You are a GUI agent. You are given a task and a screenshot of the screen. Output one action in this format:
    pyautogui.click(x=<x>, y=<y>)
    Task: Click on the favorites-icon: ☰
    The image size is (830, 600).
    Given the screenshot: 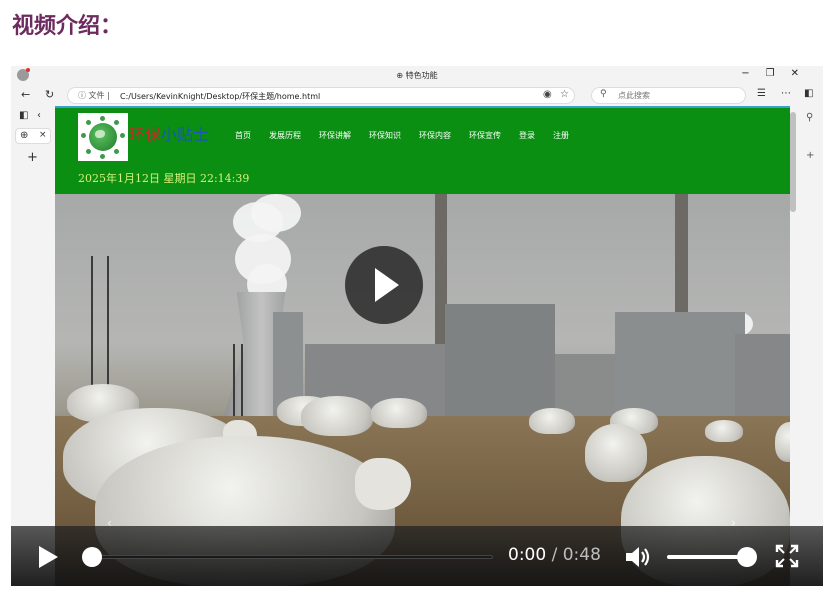 What is the action you would take?
    pyautogui.click(x=761, y=93)
    